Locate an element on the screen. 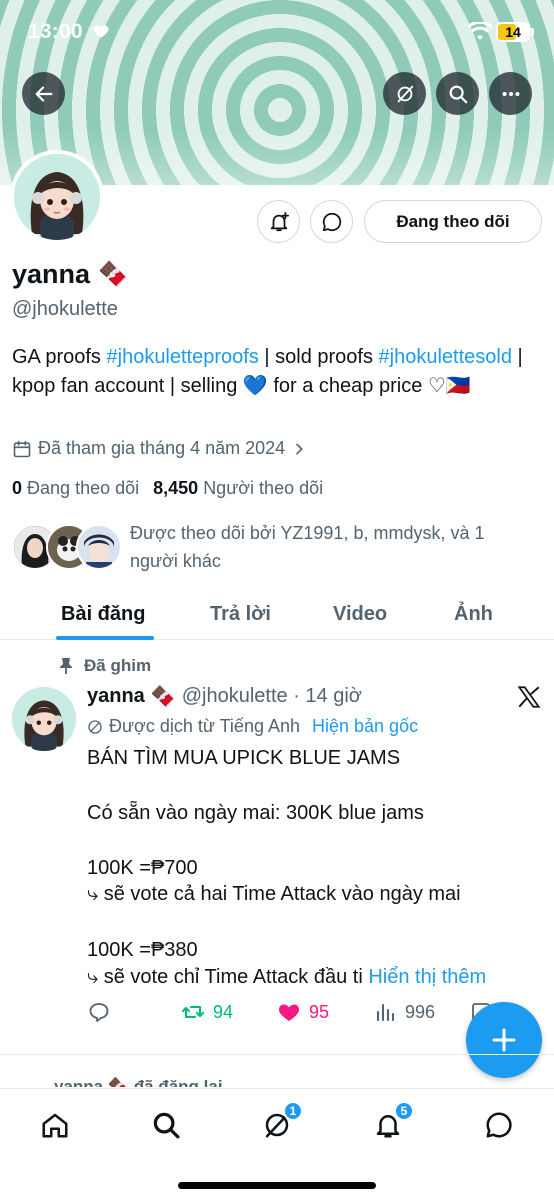  reply-button is located at coordinates (99, 1012).